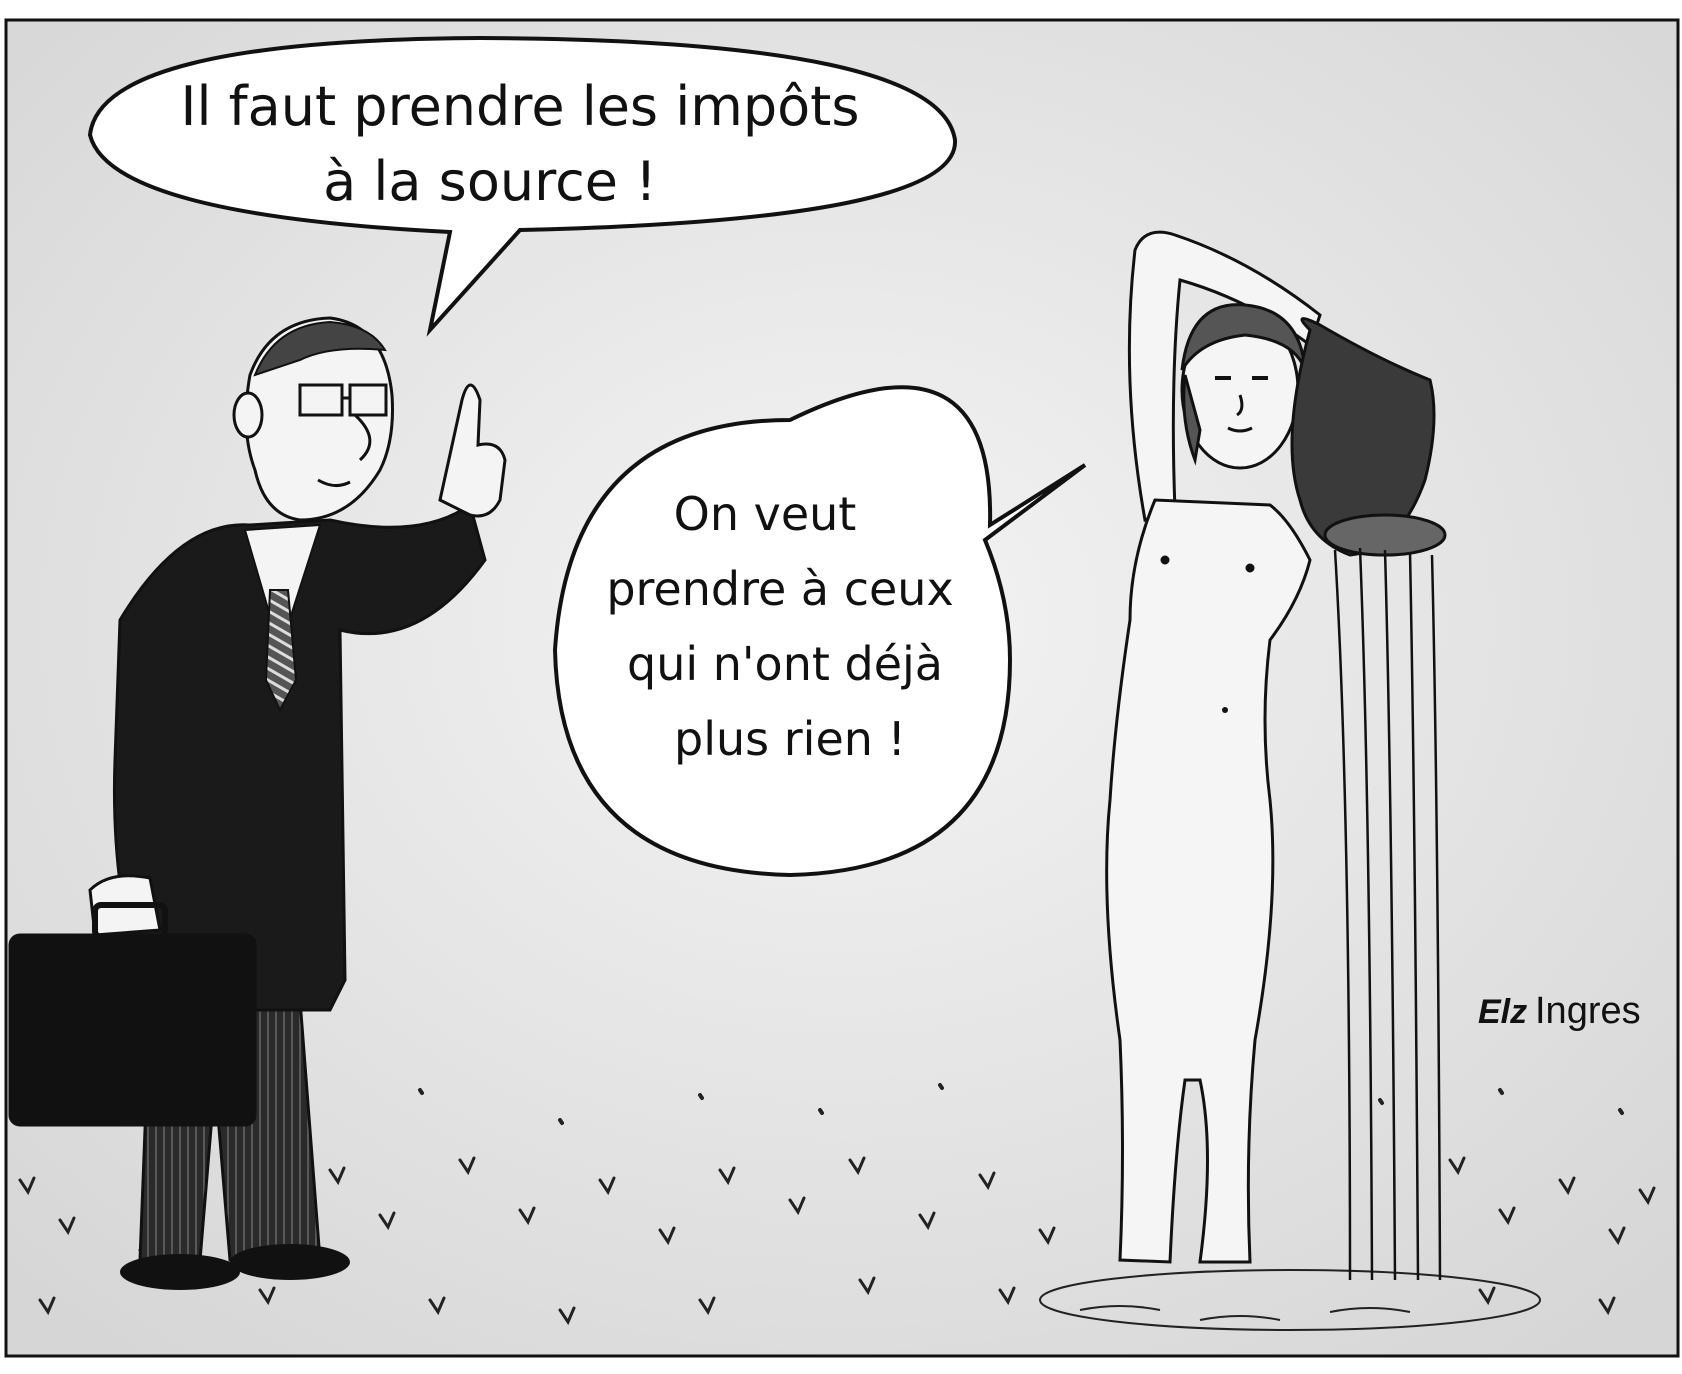 Image resolution: width=1682 pixels, height=1374 pixels. What do you see at coordinates (785, 664) in the screenshot?
I see `woman-speech-line-3: qui n'ont déjà` at bounding box center [785, 664].